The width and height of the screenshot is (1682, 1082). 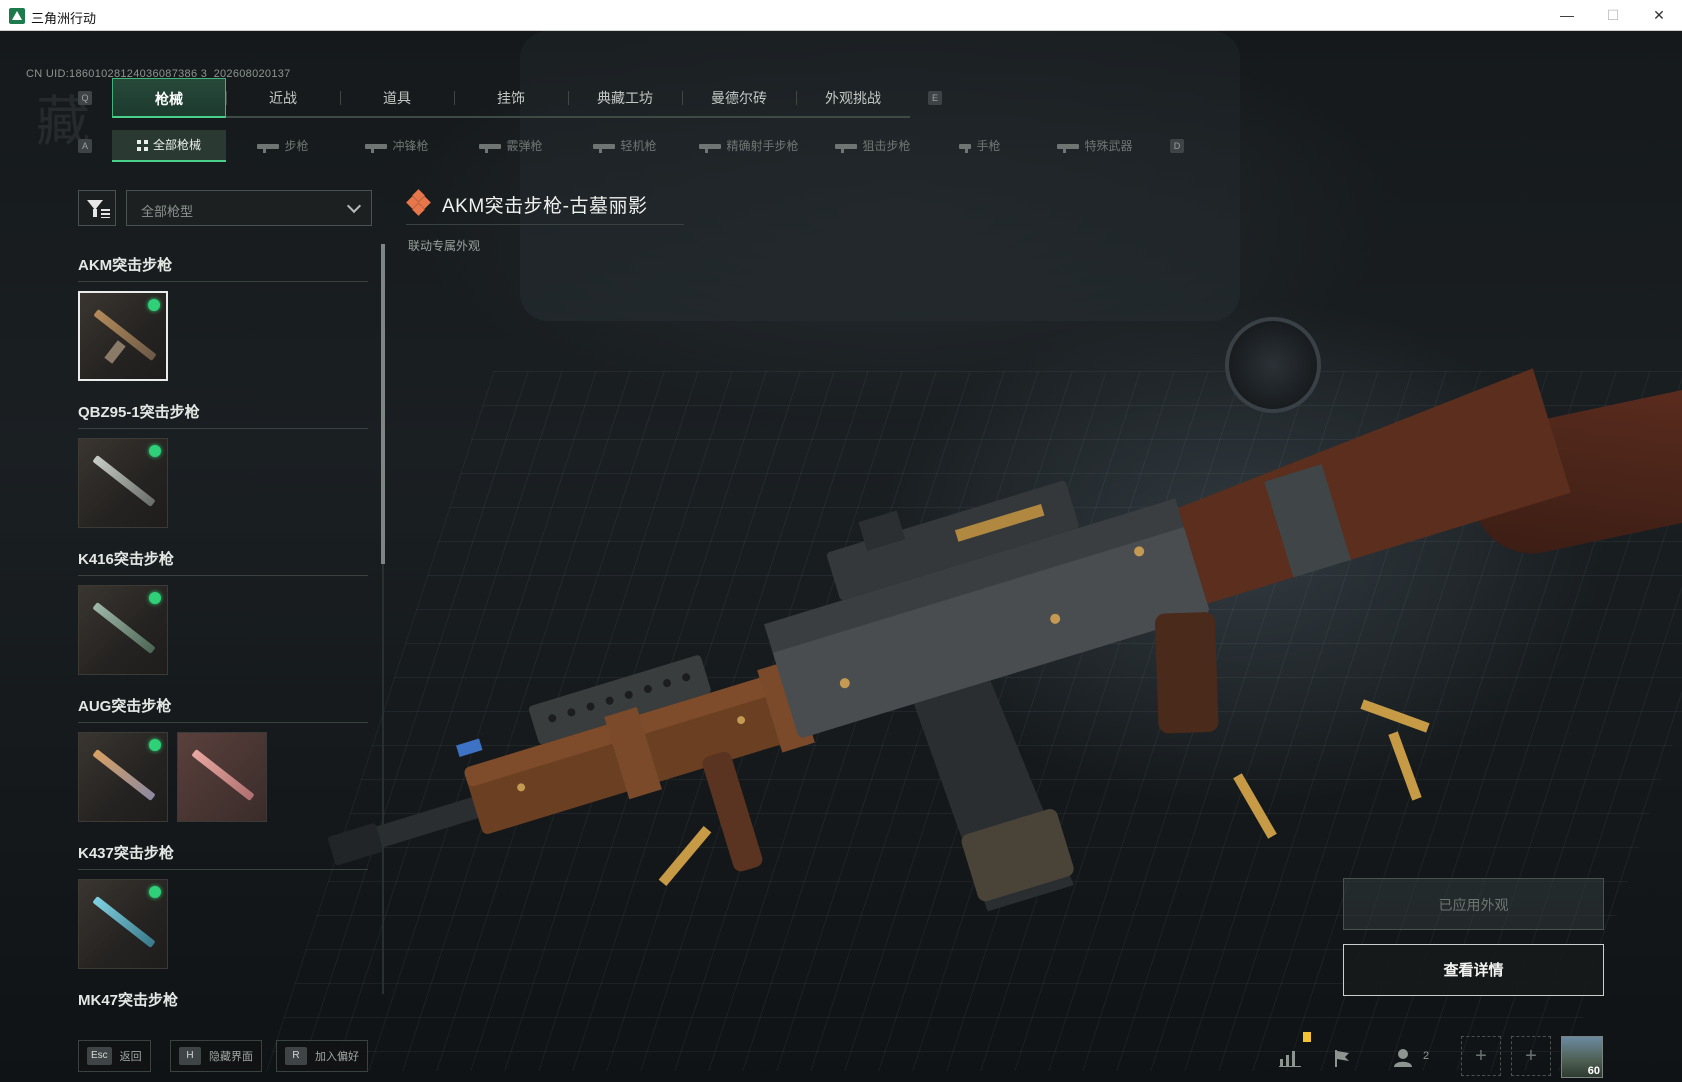 What do you see at coordinates (283, 98) in the screenshot?
I see `tab-melee: 近战` at bounding box center [283, 98].